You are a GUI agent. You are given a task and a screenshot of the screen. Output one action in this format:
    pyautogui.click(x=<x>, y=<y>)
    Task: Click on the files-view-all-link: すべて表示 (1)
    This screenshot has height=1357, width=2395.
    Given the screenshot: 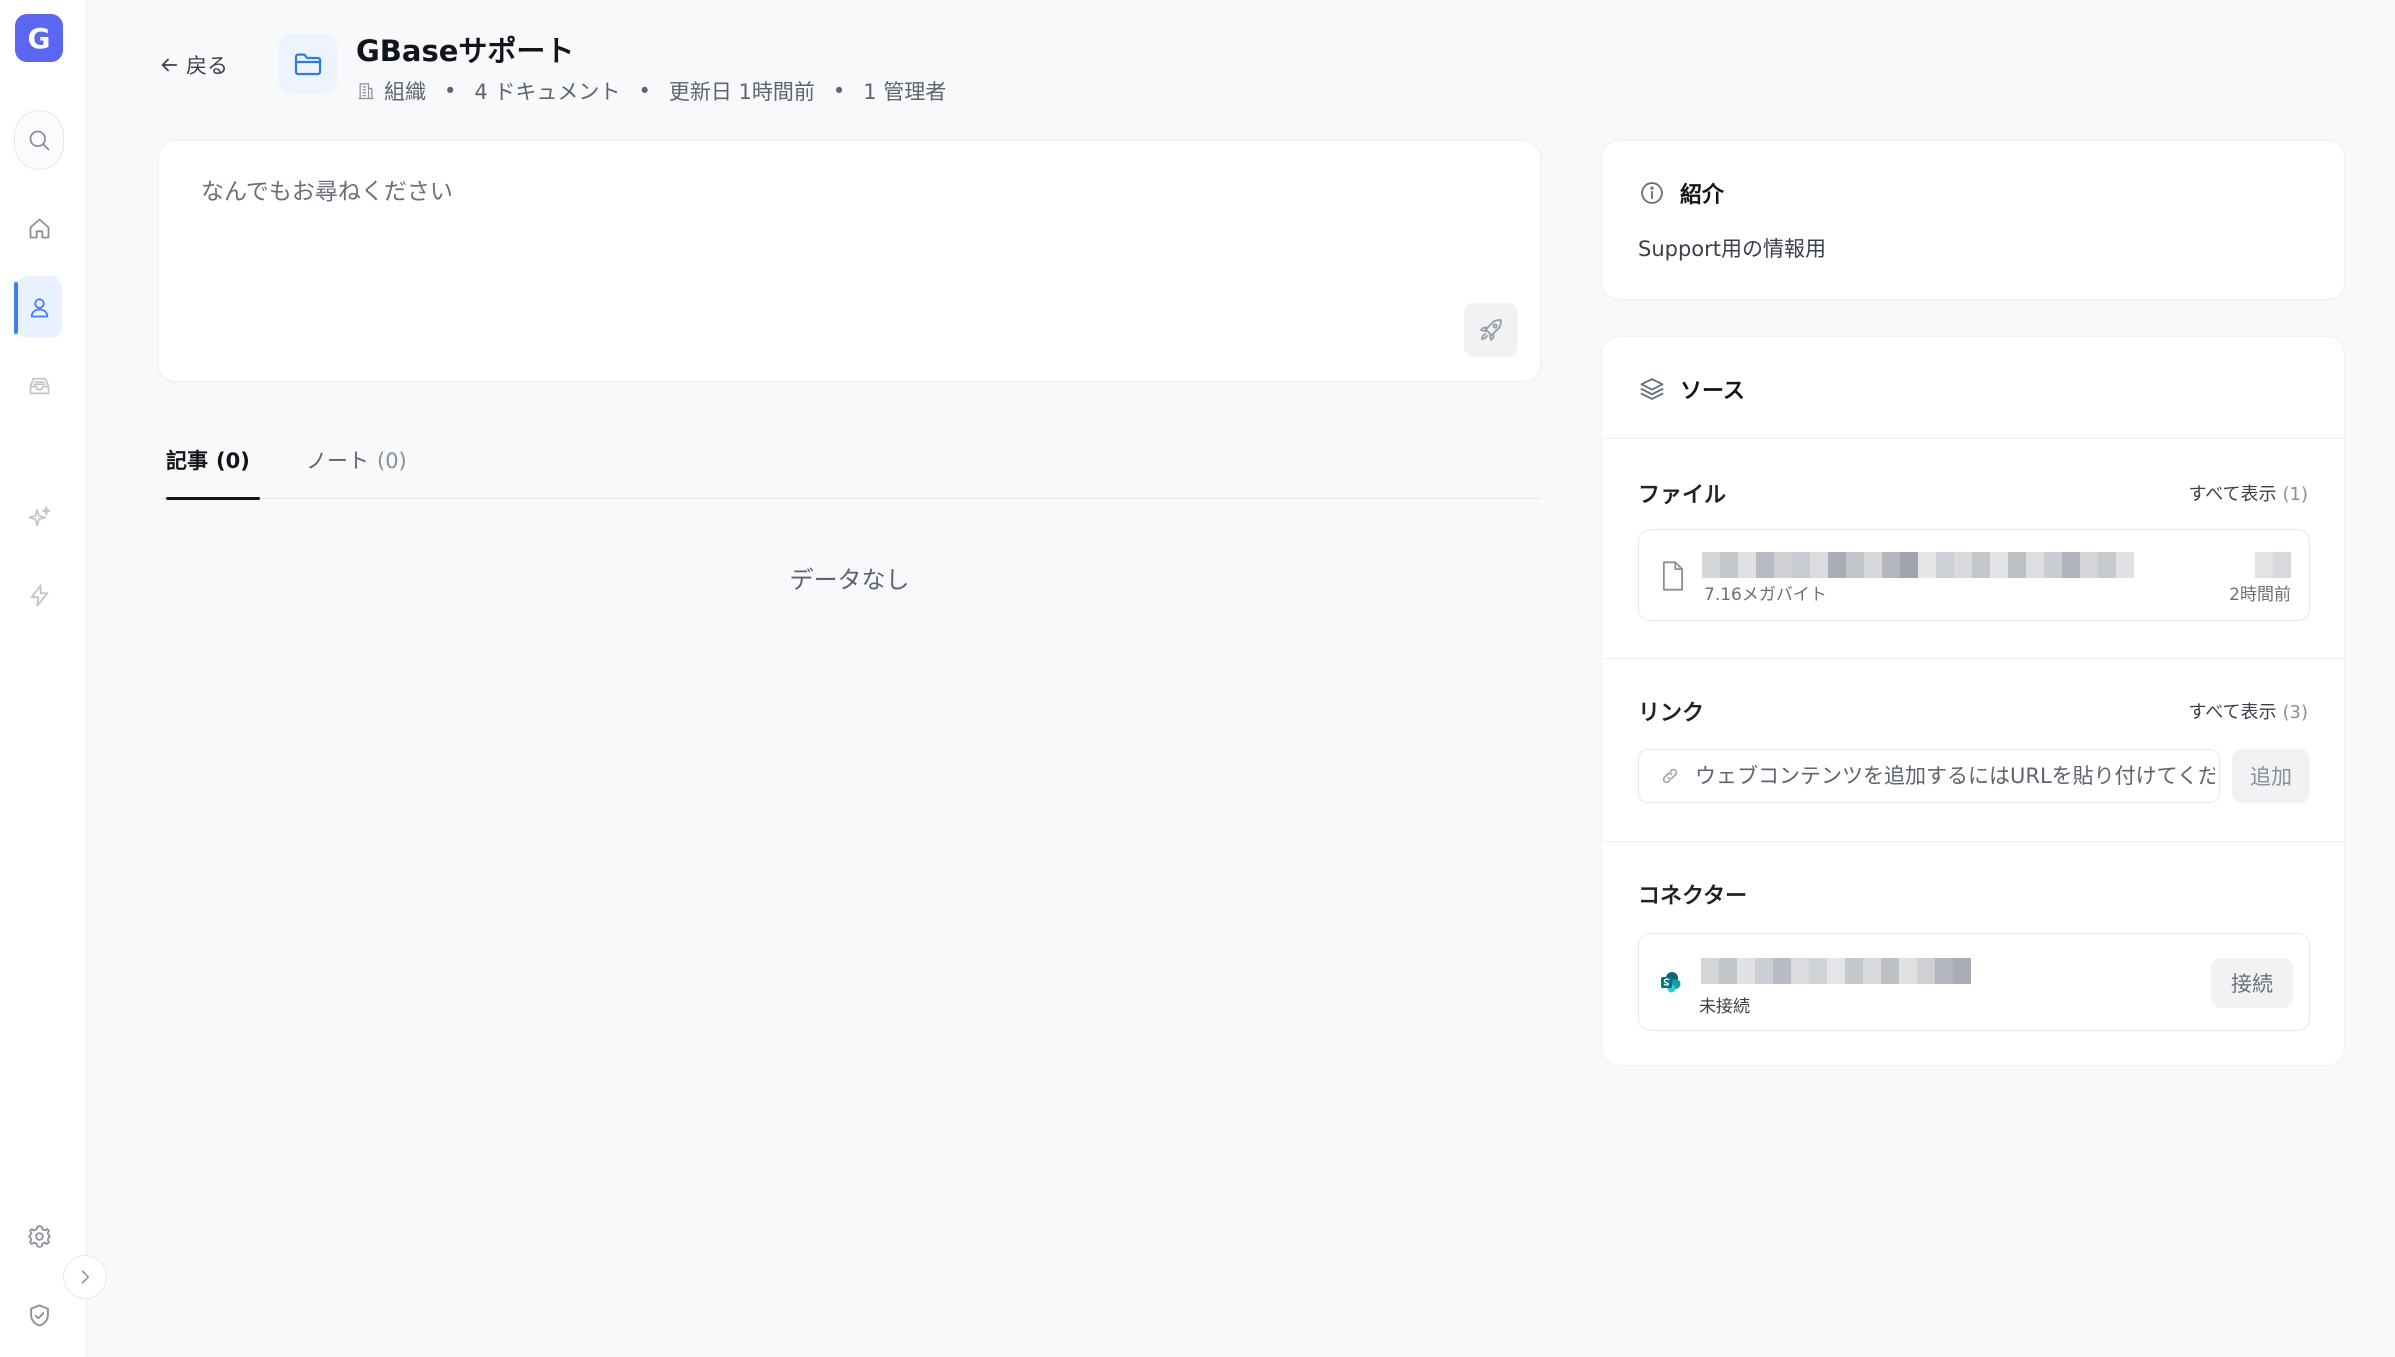 What is the action you would take?
    pyautogui.click(x=2248, y=493)
    